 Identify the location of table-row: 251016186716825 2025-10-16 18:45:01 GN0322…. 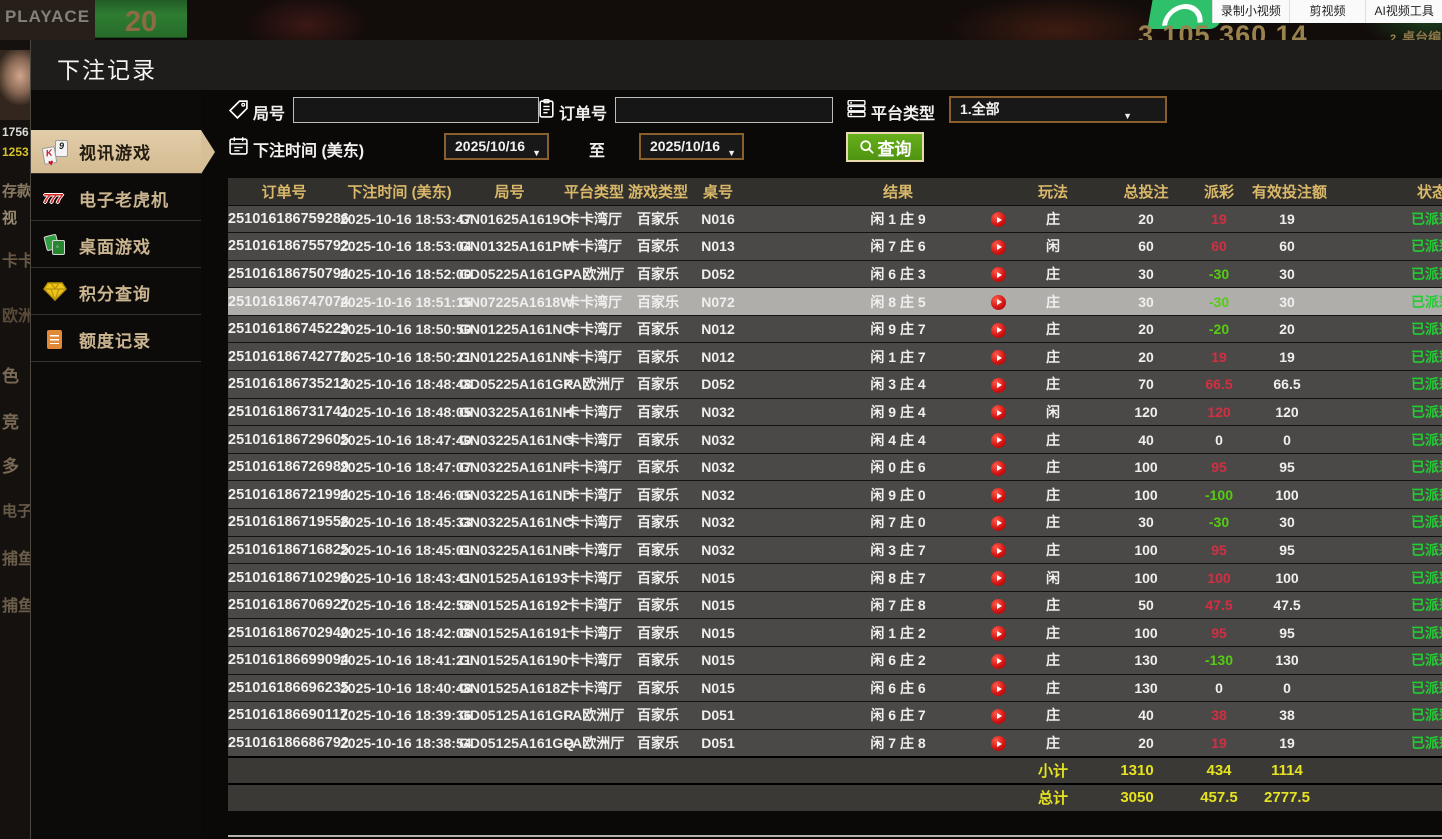
(835, 550).